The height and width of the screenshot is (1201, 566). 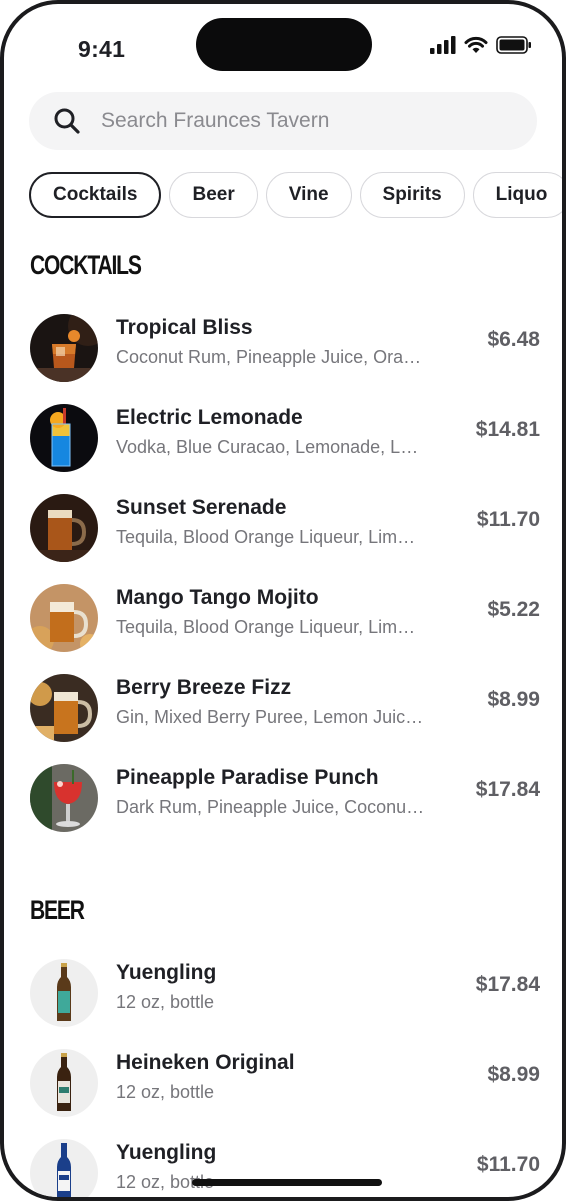 I want to click on chip-cocktails: Cocktails, so click(x=95, y=195).